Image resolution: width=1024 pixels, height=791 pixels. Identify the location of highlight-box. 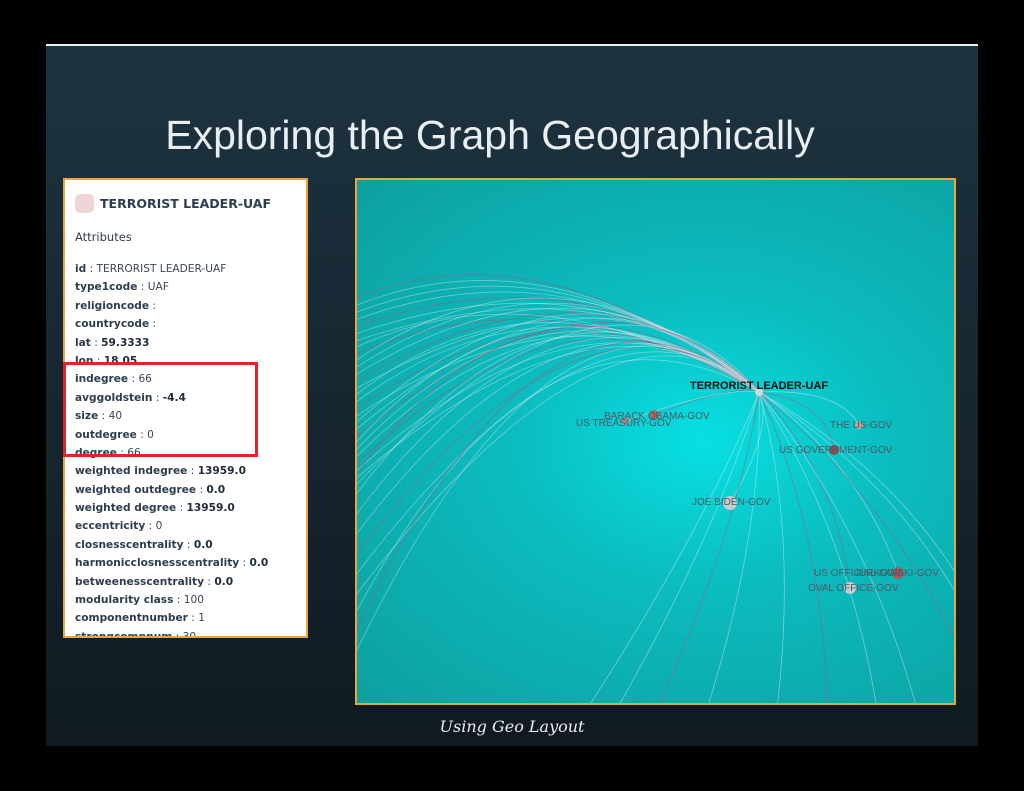
(160, 409).